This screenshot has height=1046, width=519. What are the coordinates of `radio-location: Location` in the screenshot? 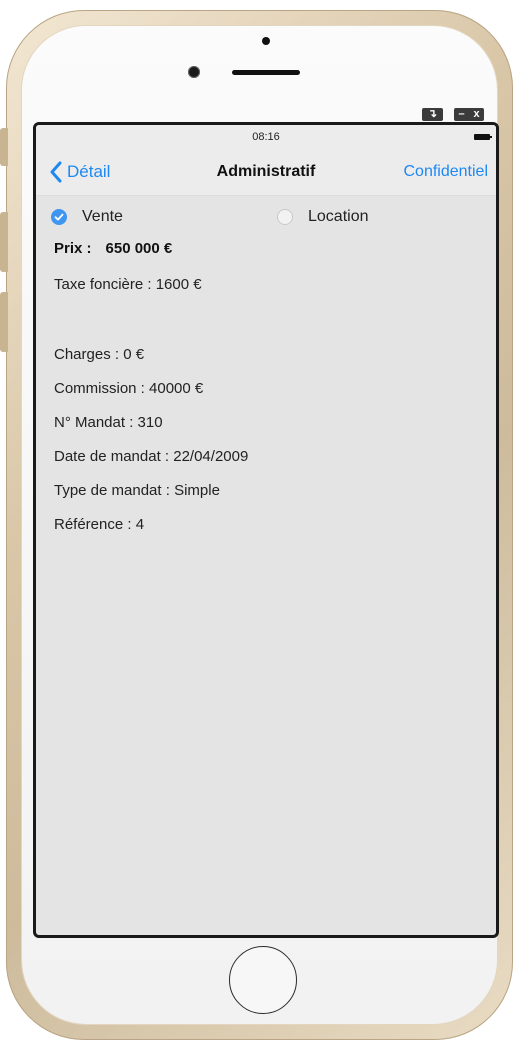 It's located at (323, 217).